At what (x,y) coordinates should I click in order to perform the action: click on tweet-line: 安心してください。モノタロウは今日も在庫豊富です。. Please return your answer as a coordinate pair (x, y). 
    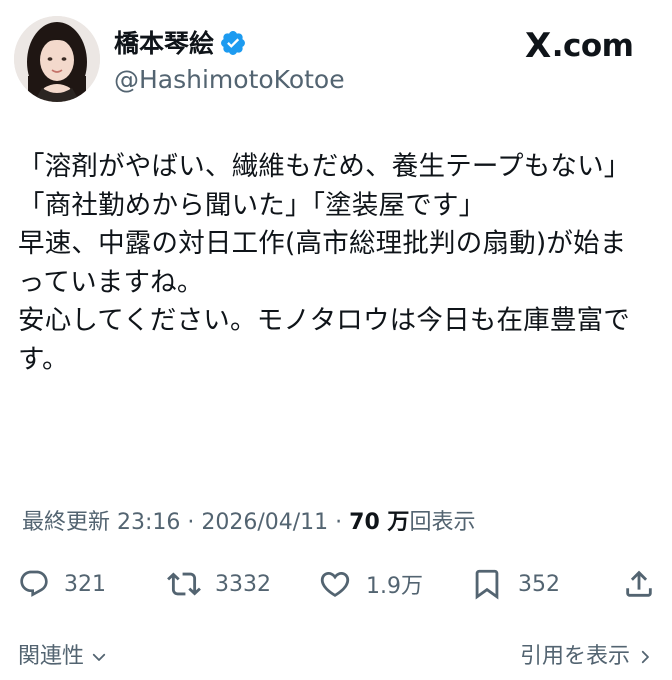
    Looking at the image, I should click on (324, 340).